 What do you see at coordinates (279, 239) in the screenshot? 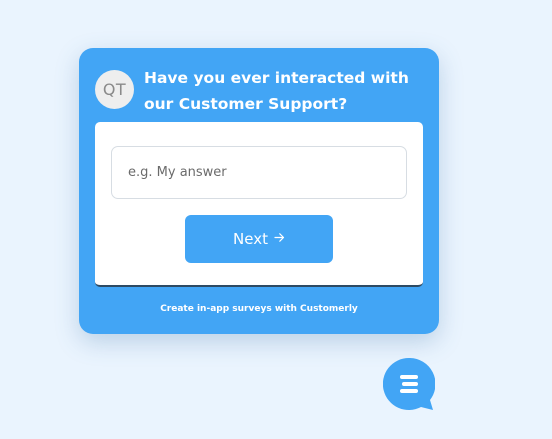
I see `arrow-right-icon` at bounding box center [279, 239].